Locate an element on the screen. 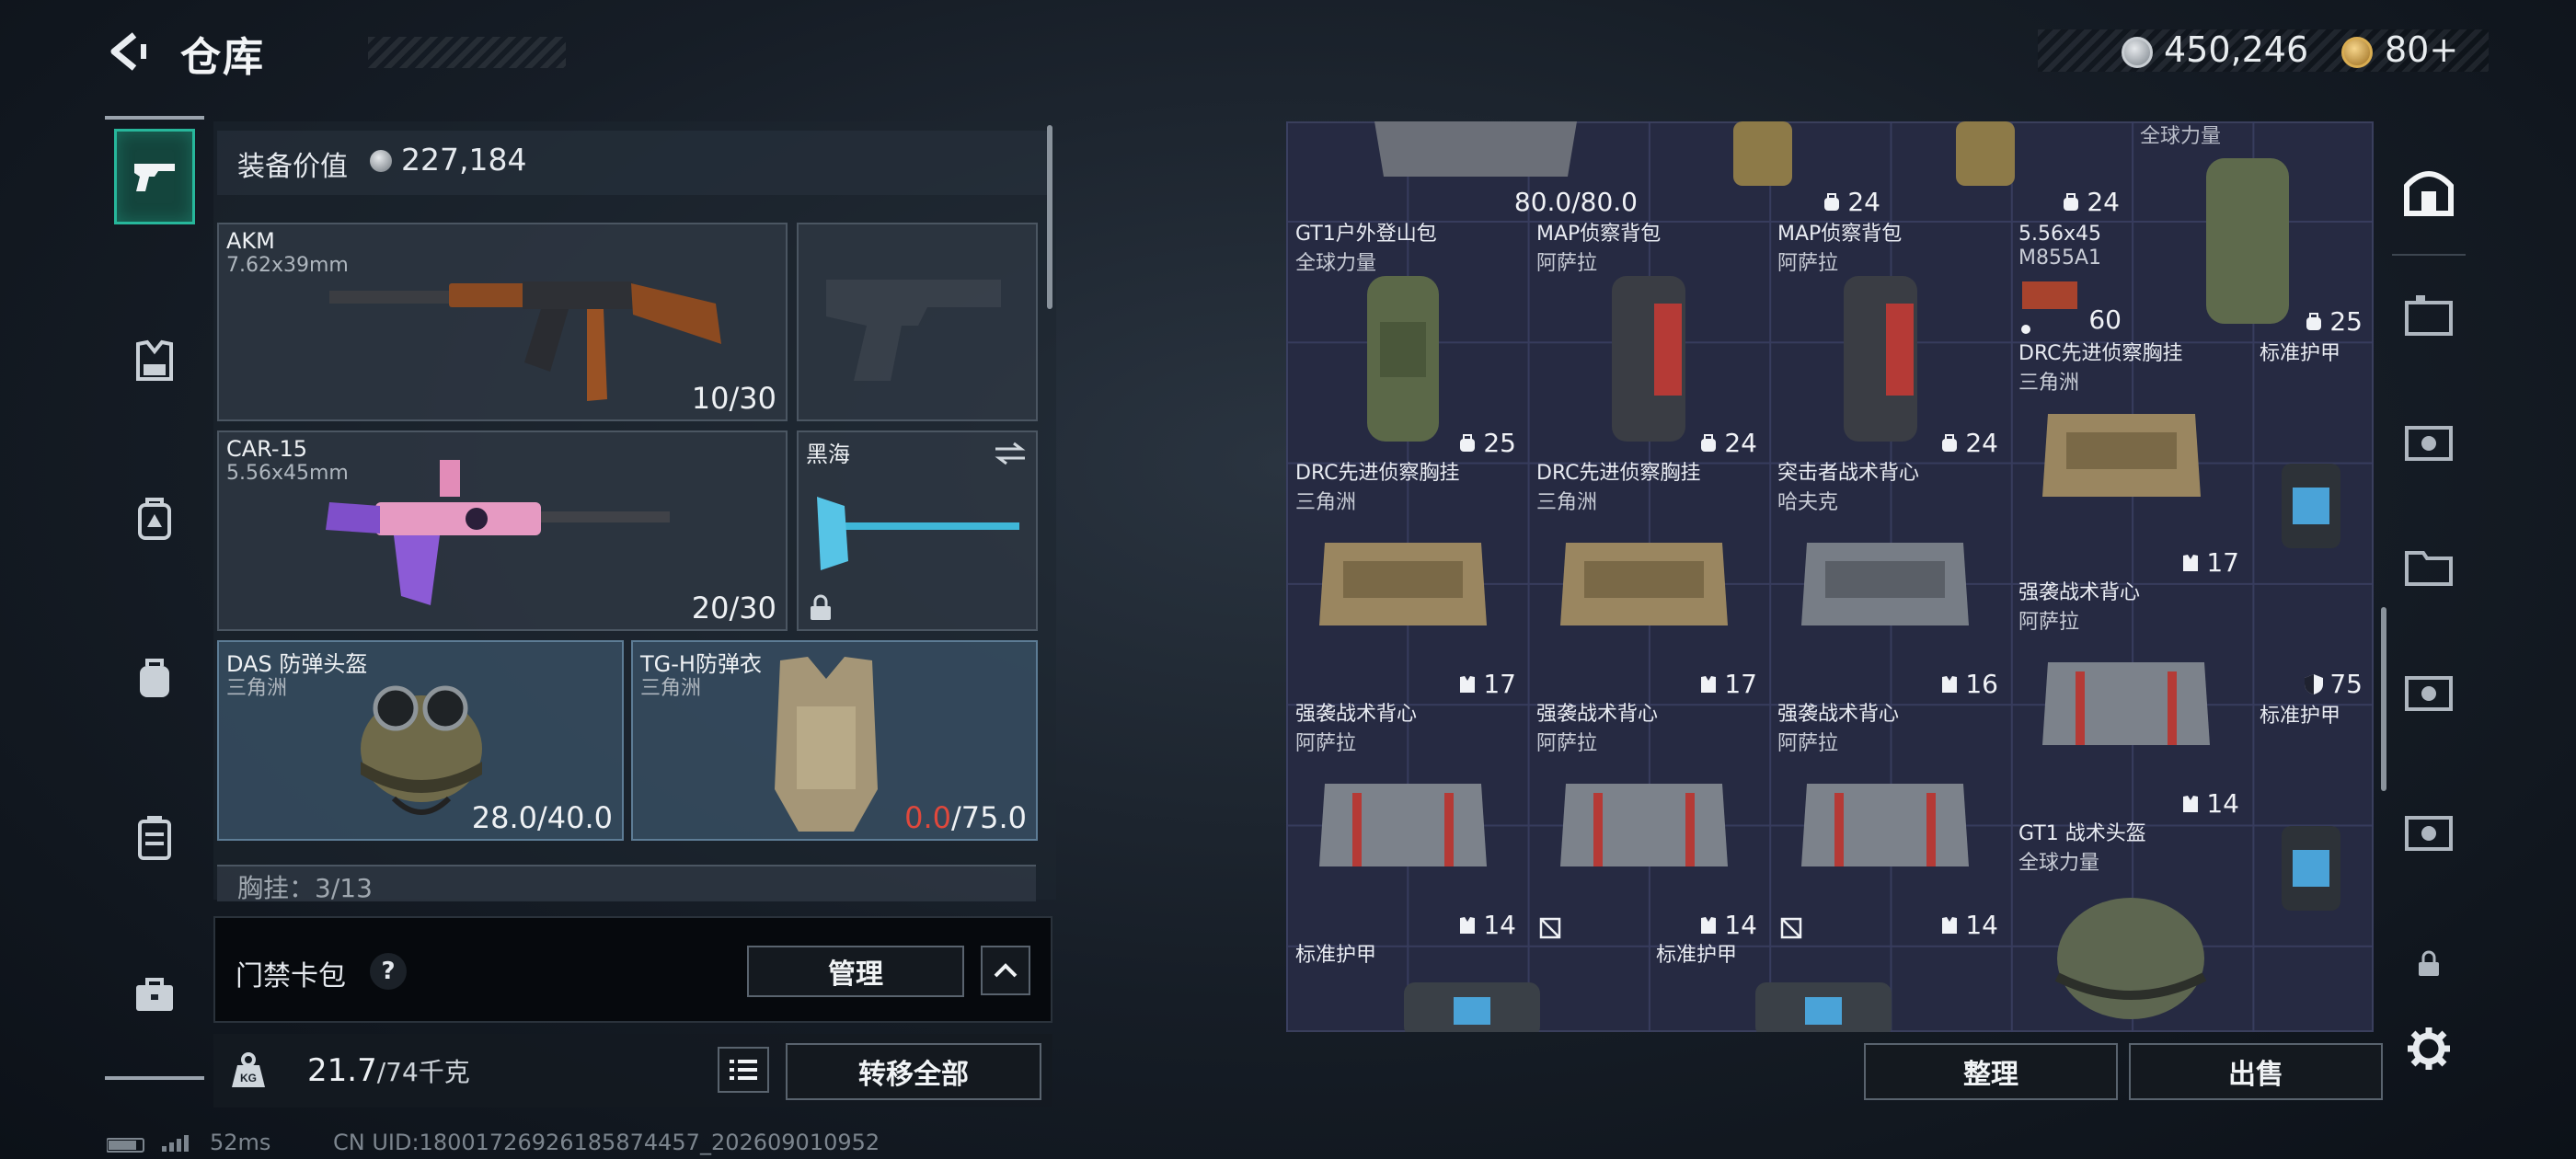 This screenshot has width=2576, height=1159. item-capacity: 24 is located at coordinates (2090, 202).